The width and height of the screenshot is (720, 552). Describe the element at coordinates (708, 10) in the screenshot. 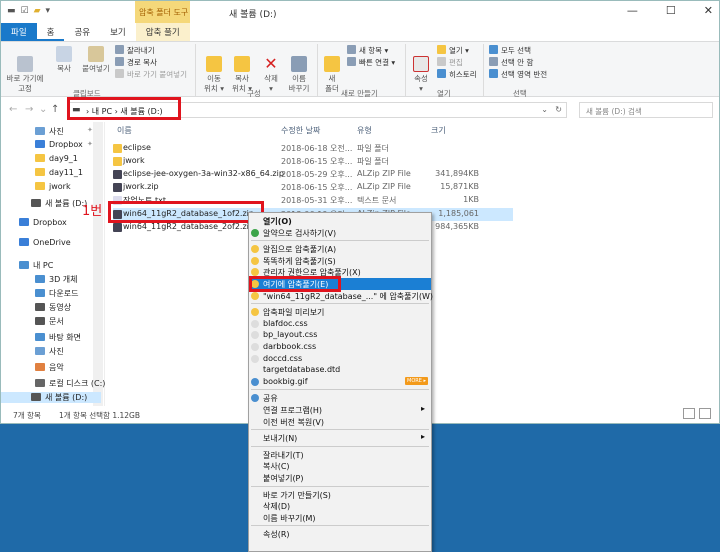

I see `close-button: ✕` at that location.